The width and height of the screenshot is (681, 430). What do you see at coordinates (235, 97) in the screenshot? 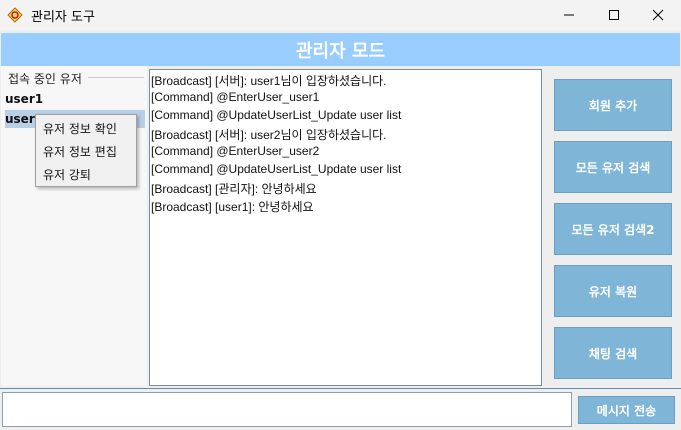
I see `chat-line: [Command] @EnterUser_user1` at bounding box center [235, 97].